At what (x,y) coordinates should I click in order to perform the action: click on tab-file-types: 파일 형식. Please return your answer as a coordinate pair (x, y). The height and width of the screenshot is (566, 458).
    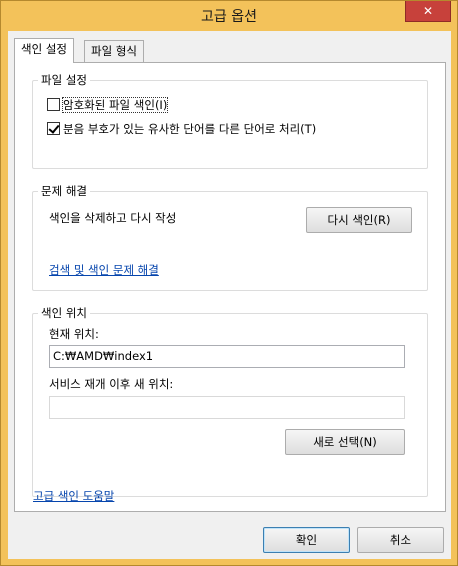
    Looking at the image, I should click on (114, 51).